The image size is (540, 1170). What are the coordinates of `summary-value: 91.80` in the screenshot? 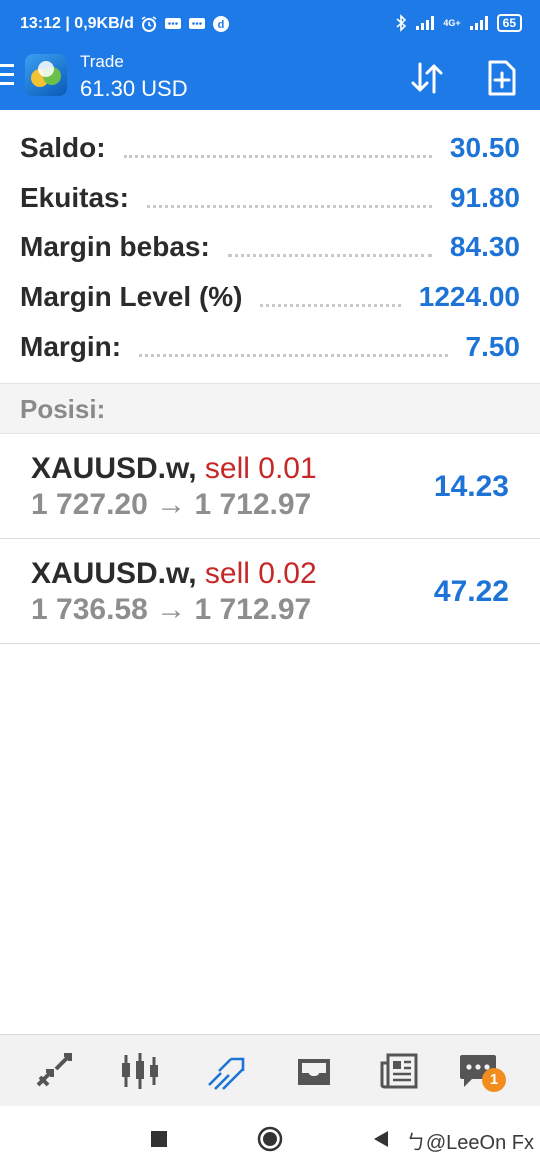 It's located at (484, 197).